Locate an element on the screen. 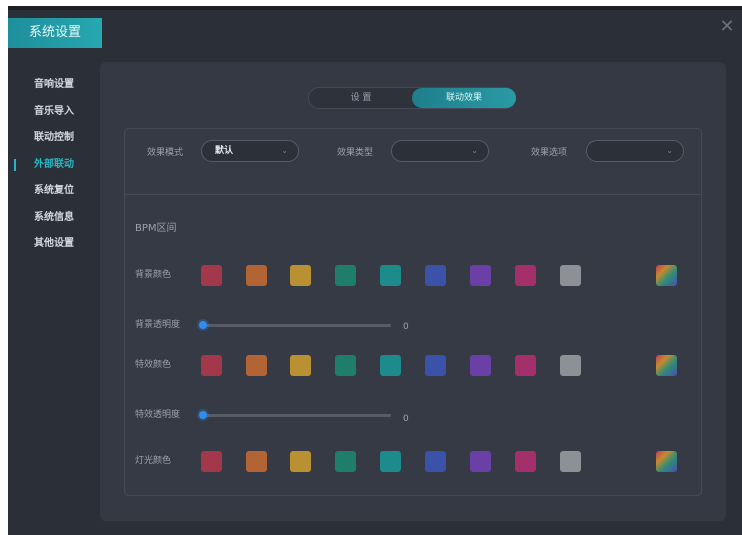 Image resolution: width=742 pixels, height=535 pixels. sidebar-item-system-reset: 系统复位 is located at coordinates (53, 191).